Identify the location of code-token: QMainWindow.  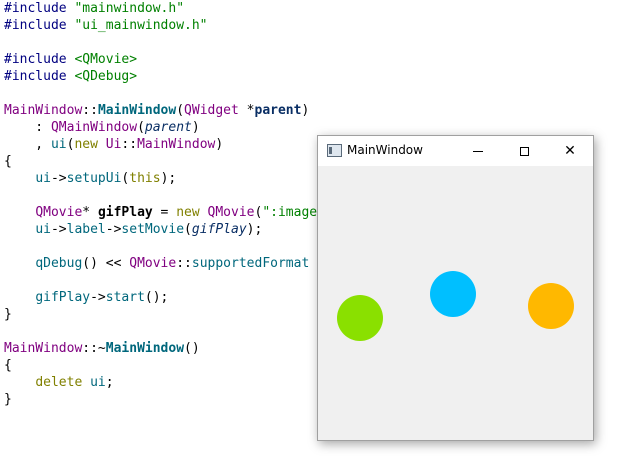
(94, 127).